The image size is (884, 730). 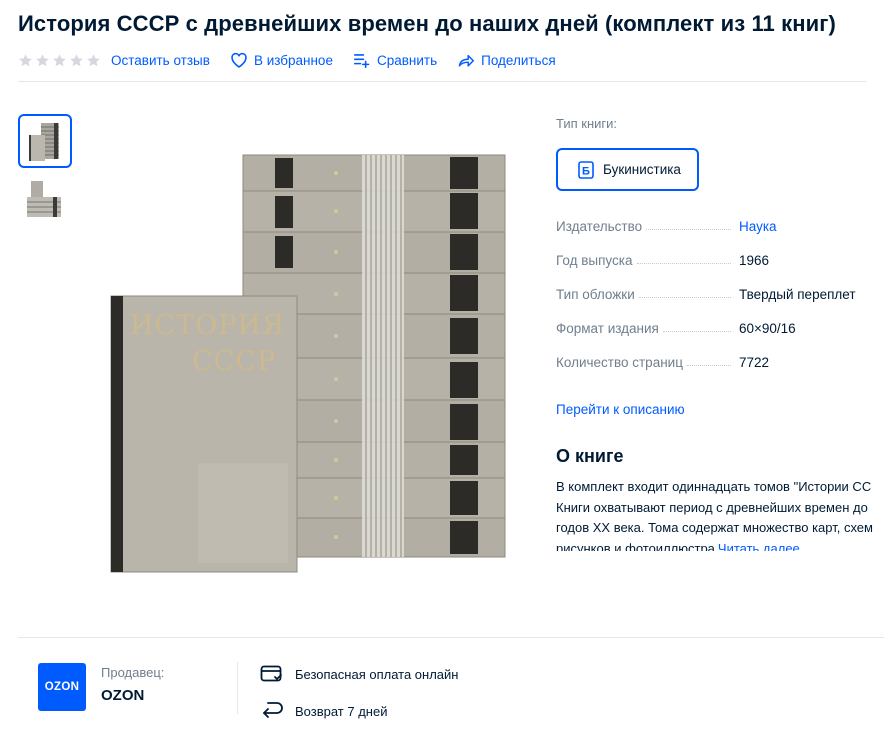 What do you see at coordinates (590, 456) in the screenshot?
I see `about-book-heading: О книге` at bounding box center [590, 456].